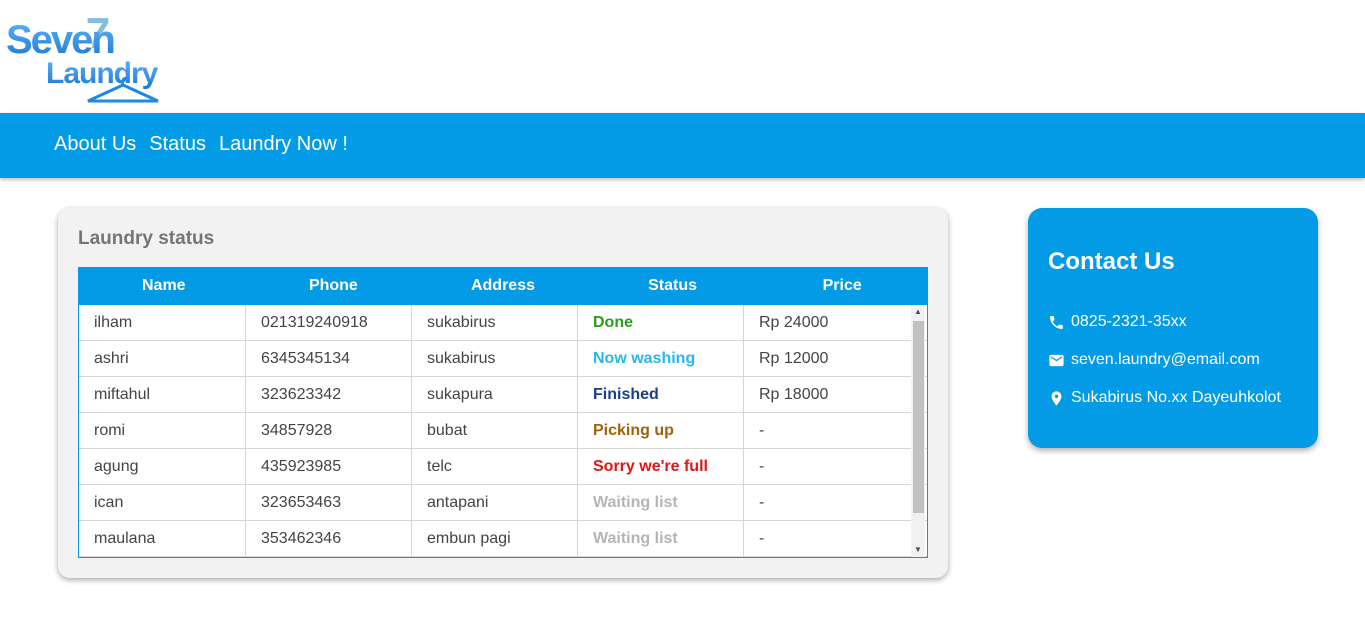 This screenshot has width=1365, height=625. Describe the element at coordinates (102, 73) in the screenshot. I see `logo-line2: Laundry` at that location.